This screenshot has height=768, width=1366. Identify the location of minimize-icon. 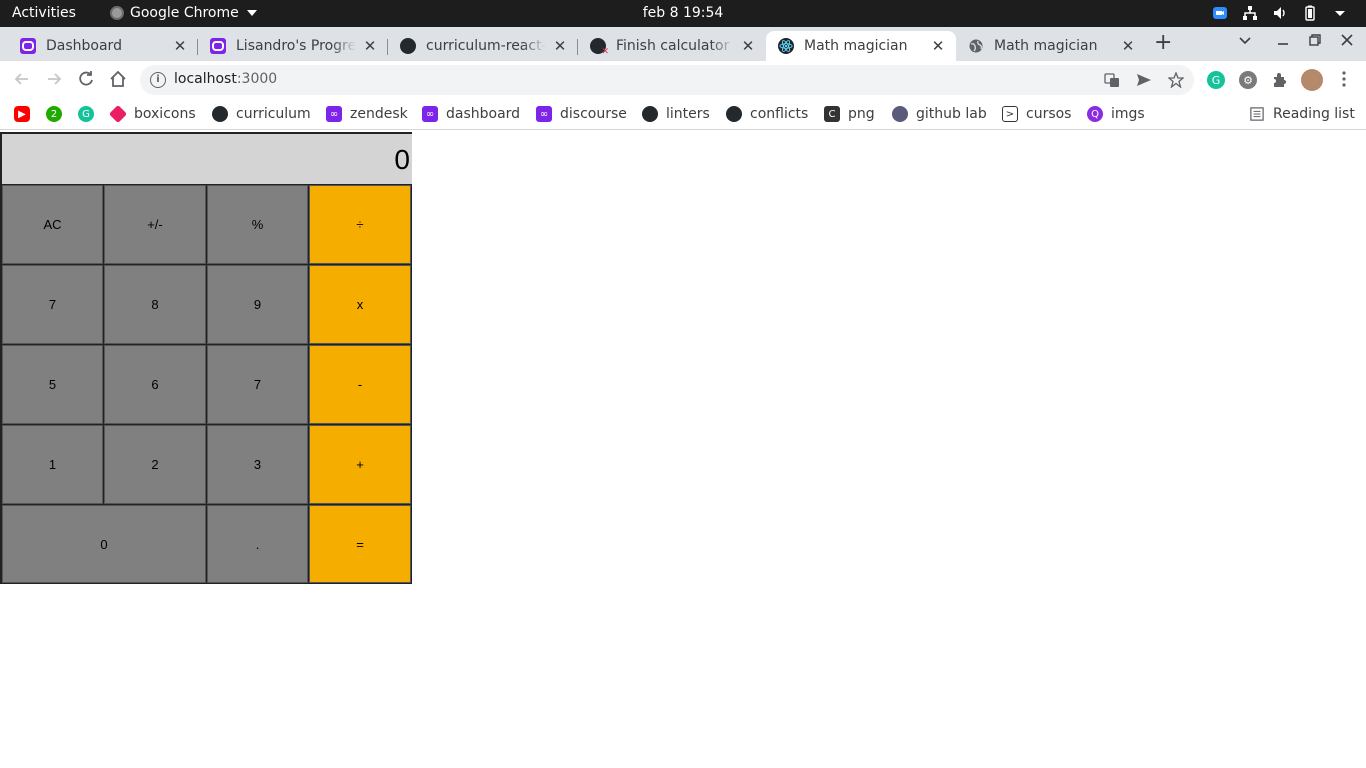
(1283, 42).